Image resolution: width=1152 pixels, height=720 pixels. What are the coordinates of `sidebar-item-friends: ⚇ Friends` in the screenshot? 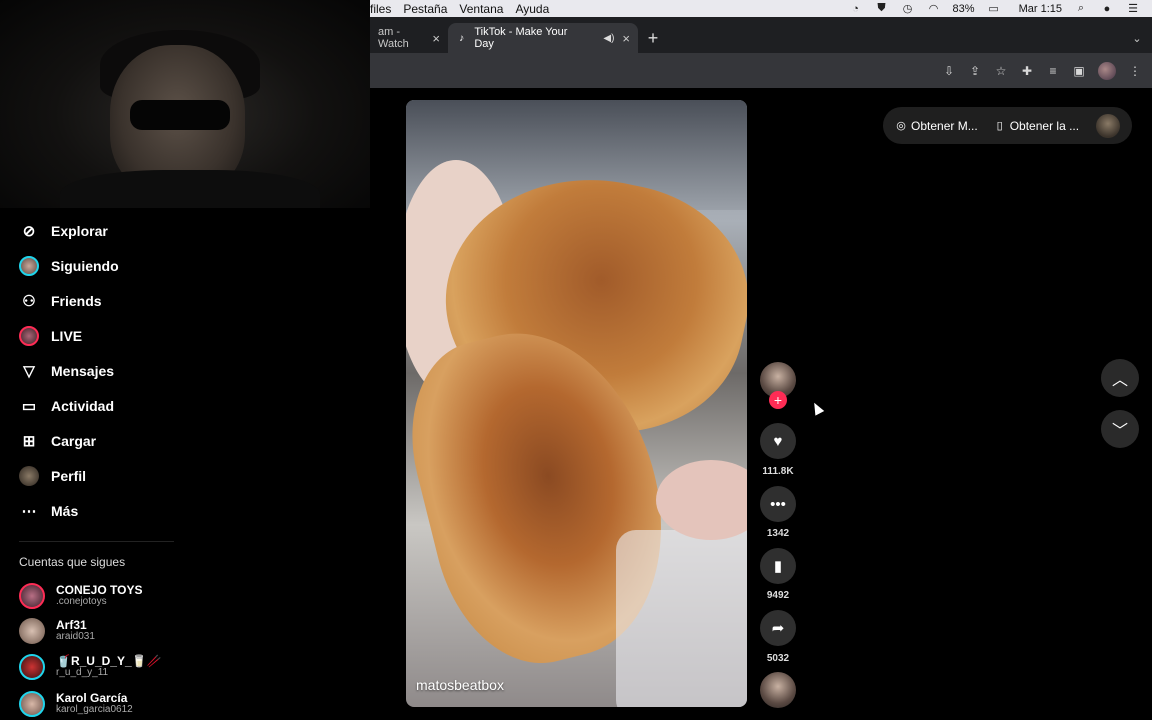 It's located at (185, 300).